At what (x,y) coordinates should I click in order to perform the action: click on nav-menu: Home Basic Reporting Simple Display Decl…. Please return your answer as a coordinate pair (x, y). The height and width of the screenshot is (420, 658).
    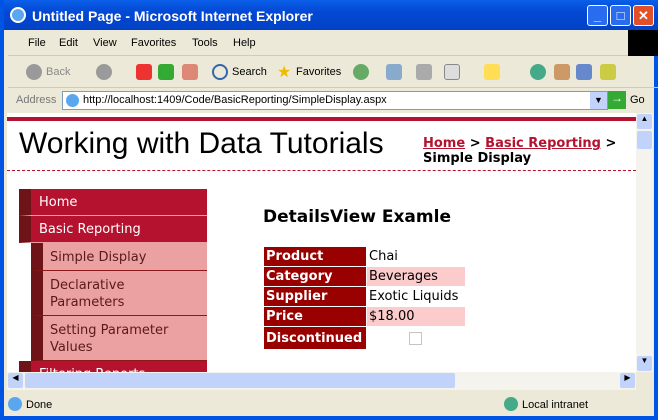
    Looking at the image, I should click on (113, 280).